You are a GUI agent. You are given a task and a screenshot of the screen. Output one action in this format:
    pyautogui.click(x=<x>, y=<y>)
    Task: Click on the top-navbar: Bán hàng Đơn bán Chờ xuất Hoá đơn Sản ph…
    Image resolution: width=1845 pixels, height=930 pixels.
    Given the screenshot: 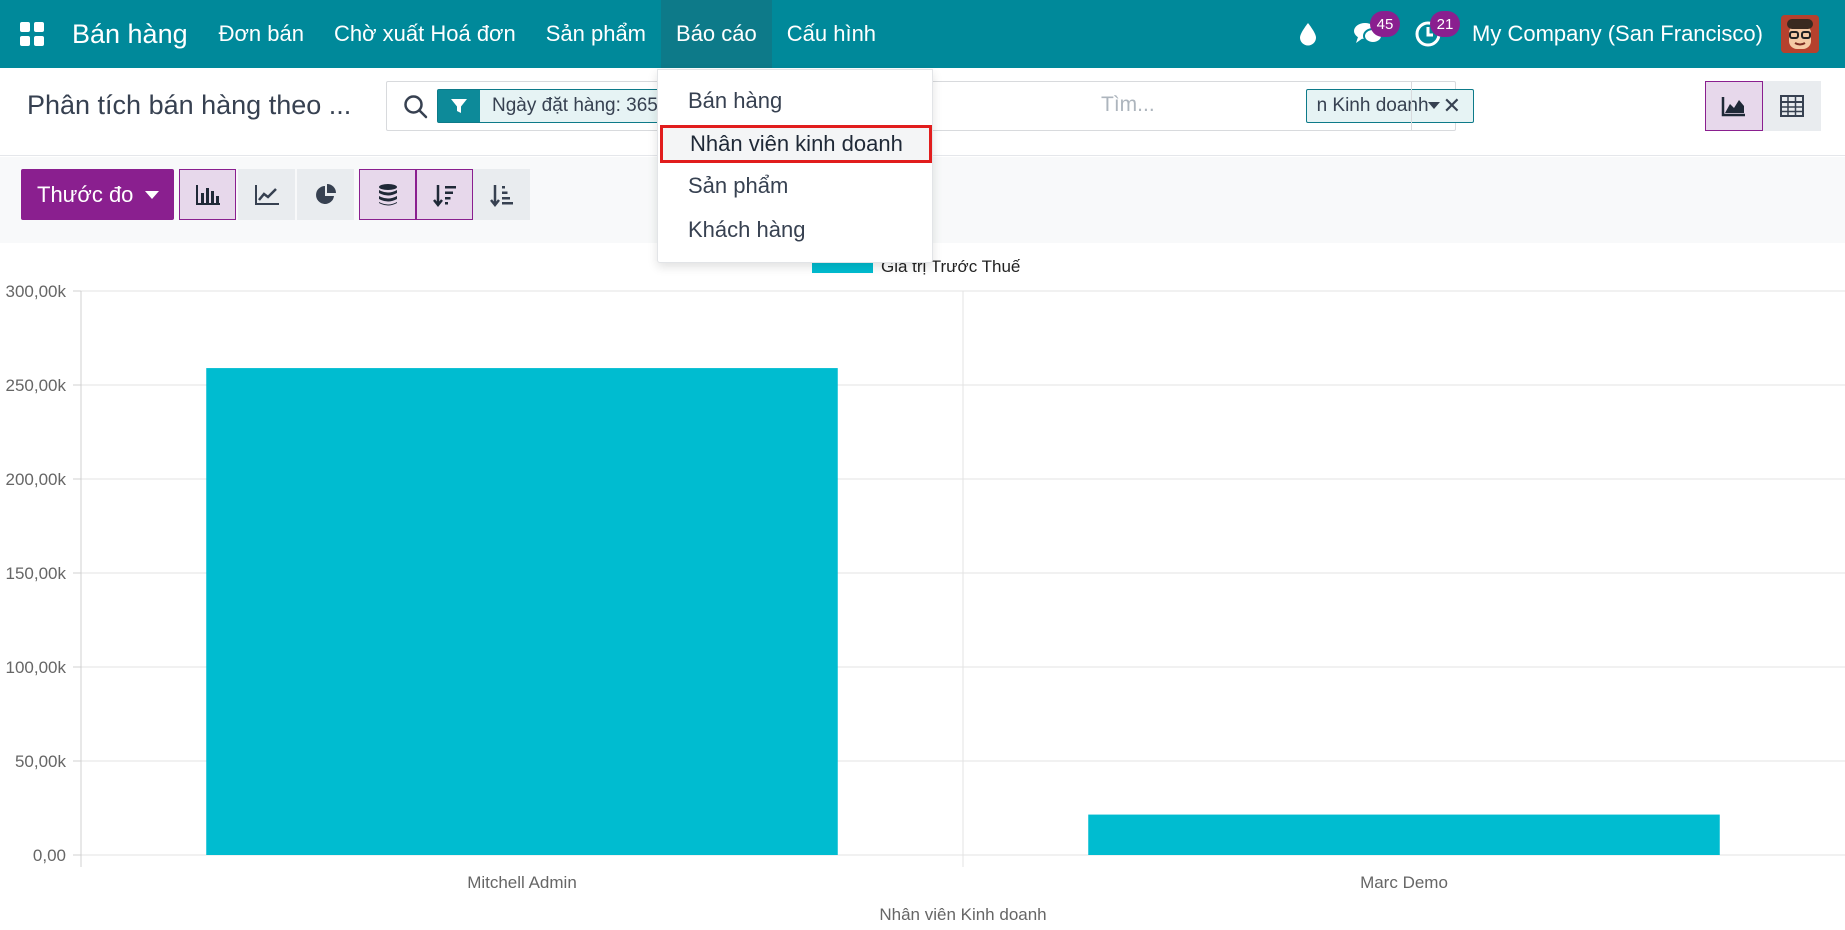 What is the action you would take?
    pyautogui.click(x=922, y=34)
    